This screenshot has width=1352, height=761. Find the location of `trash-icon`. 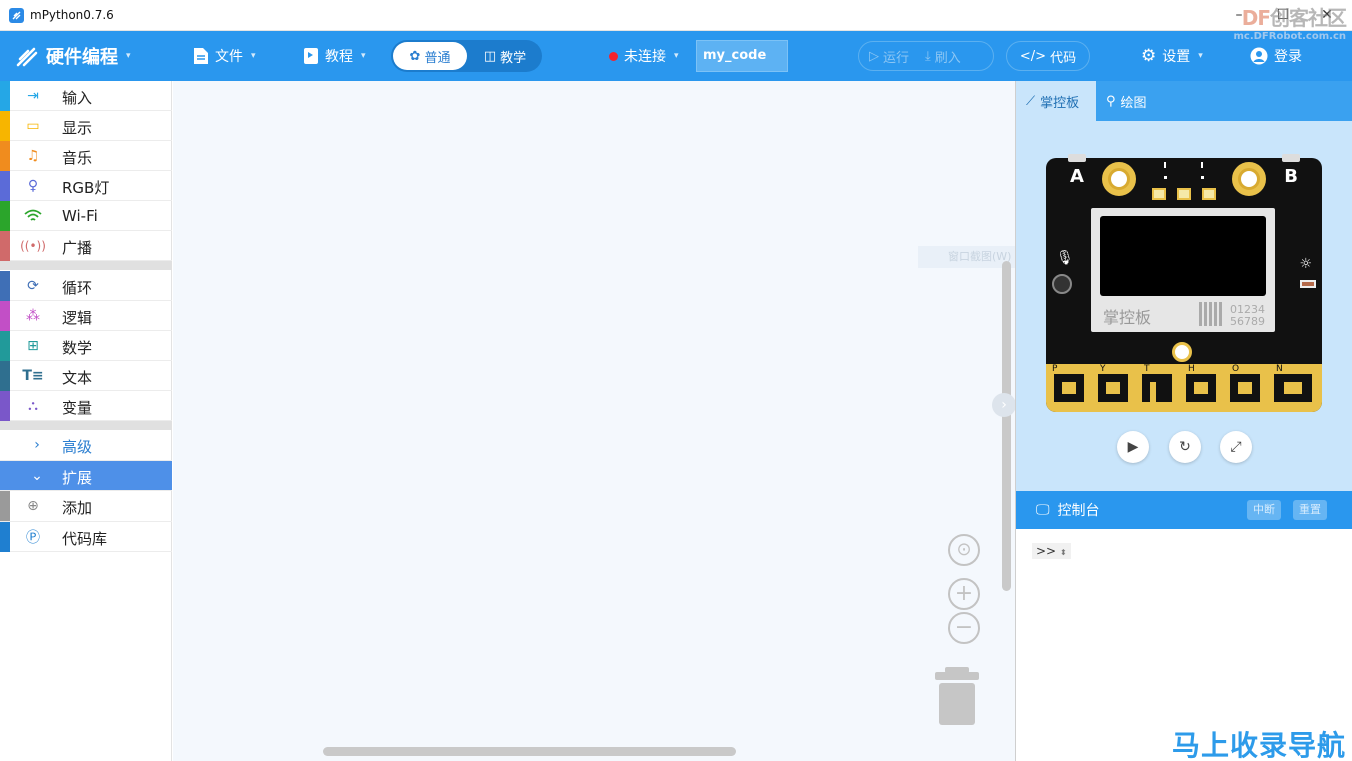

trash-icon is located at coordinates (957, 696).